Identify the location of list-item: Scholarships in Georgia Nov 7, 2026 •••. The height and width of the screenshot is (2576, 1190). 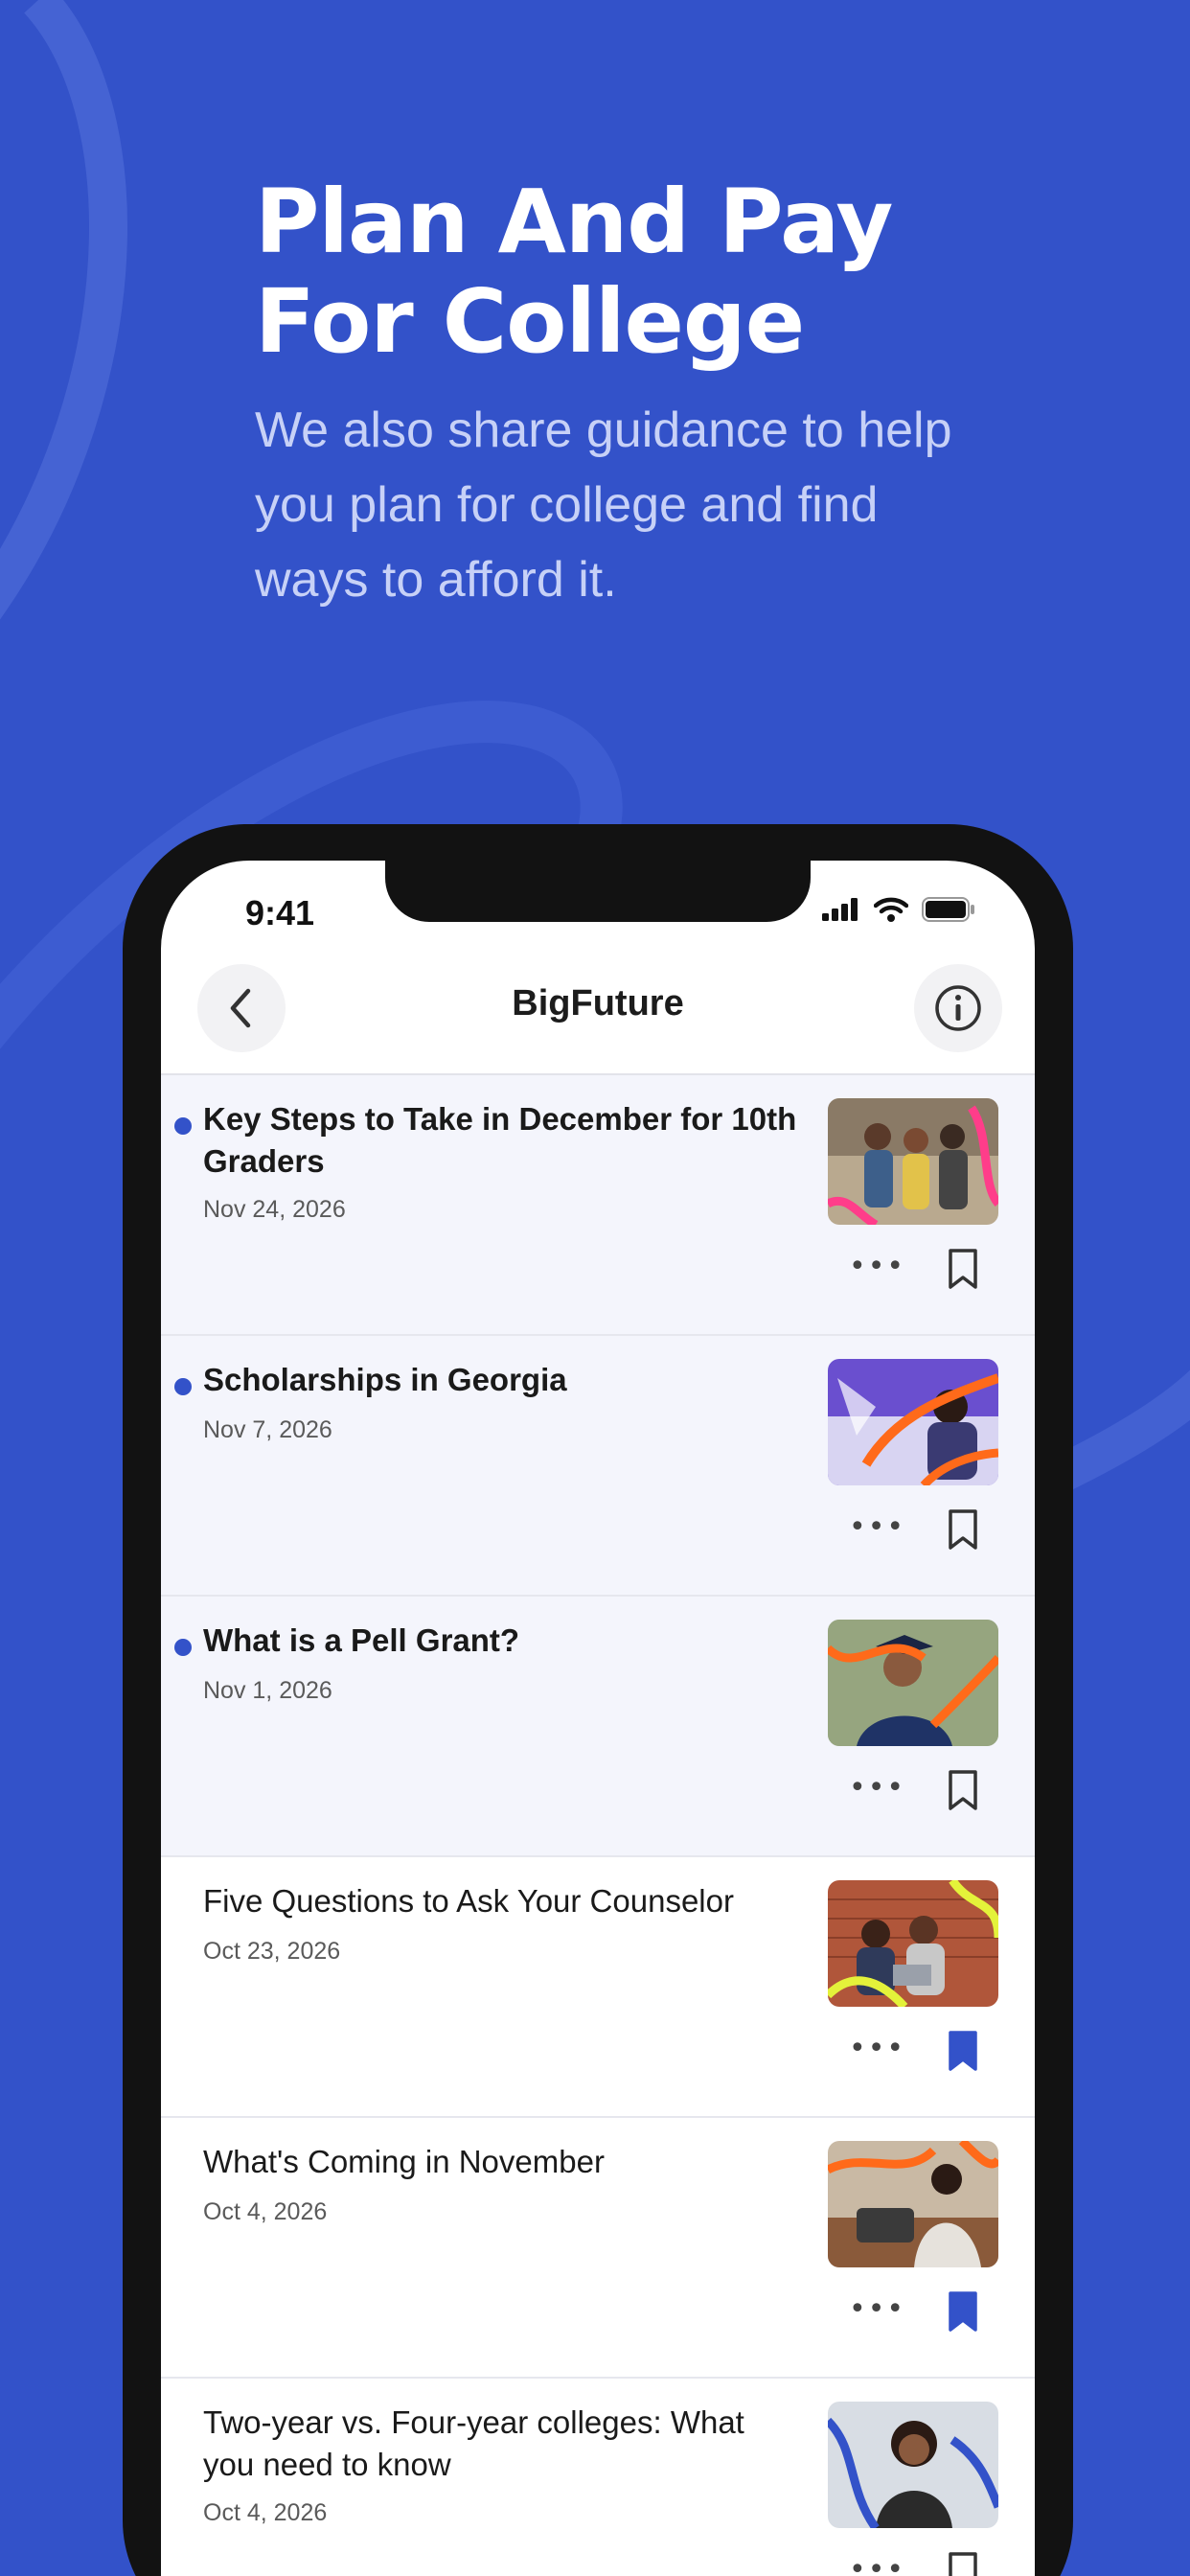
(598, 1466).